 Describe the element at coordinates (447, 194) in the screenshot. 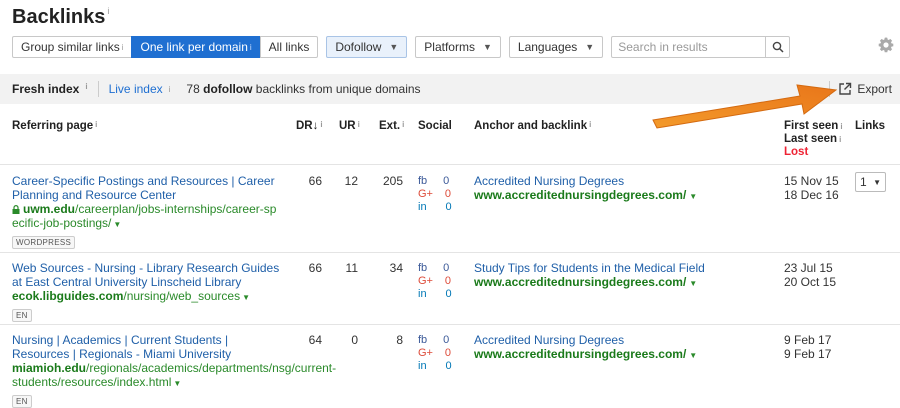

I see `googleplus-count: 0` at that location.